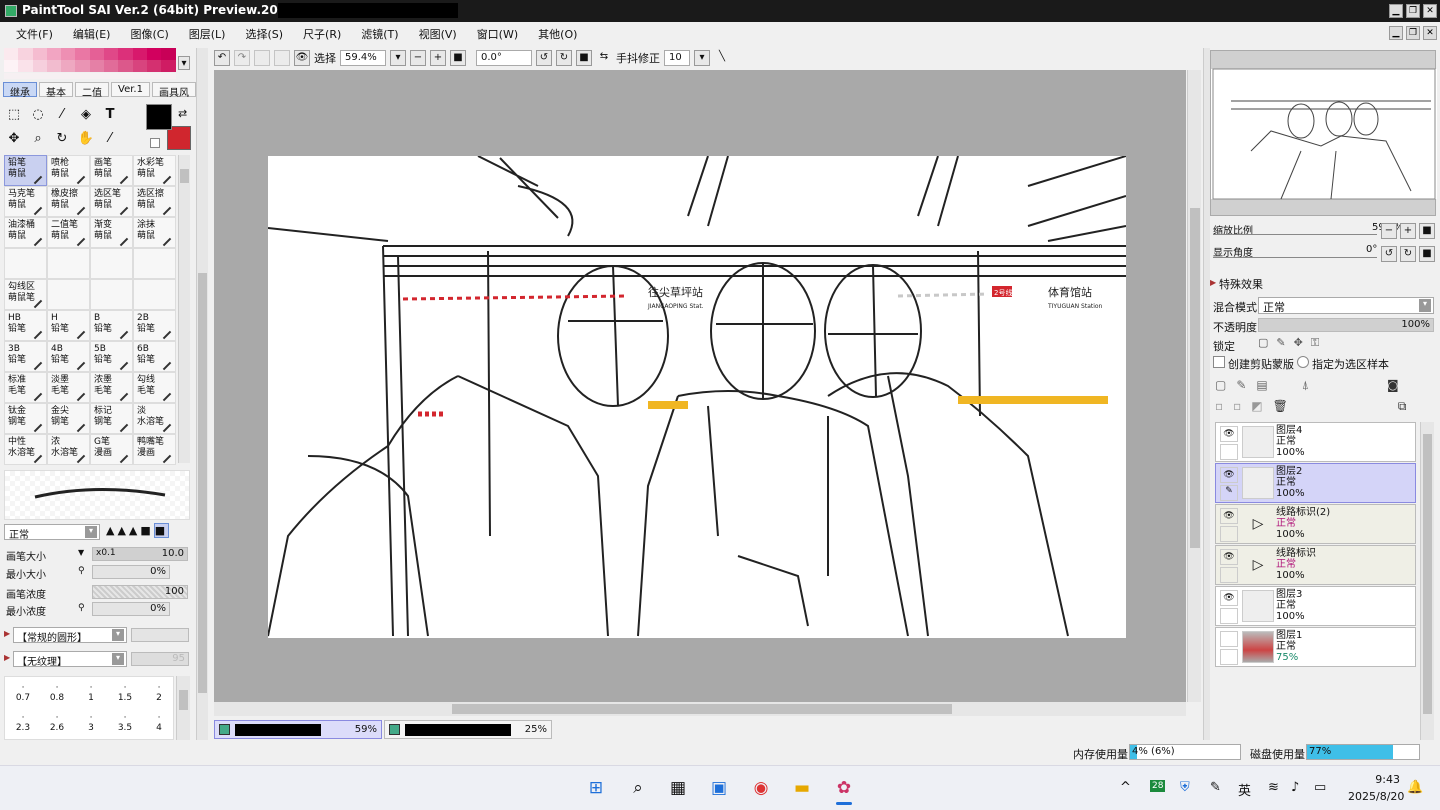  I want to click on brush-slot: 4B 铅笔, so click(68, 356).